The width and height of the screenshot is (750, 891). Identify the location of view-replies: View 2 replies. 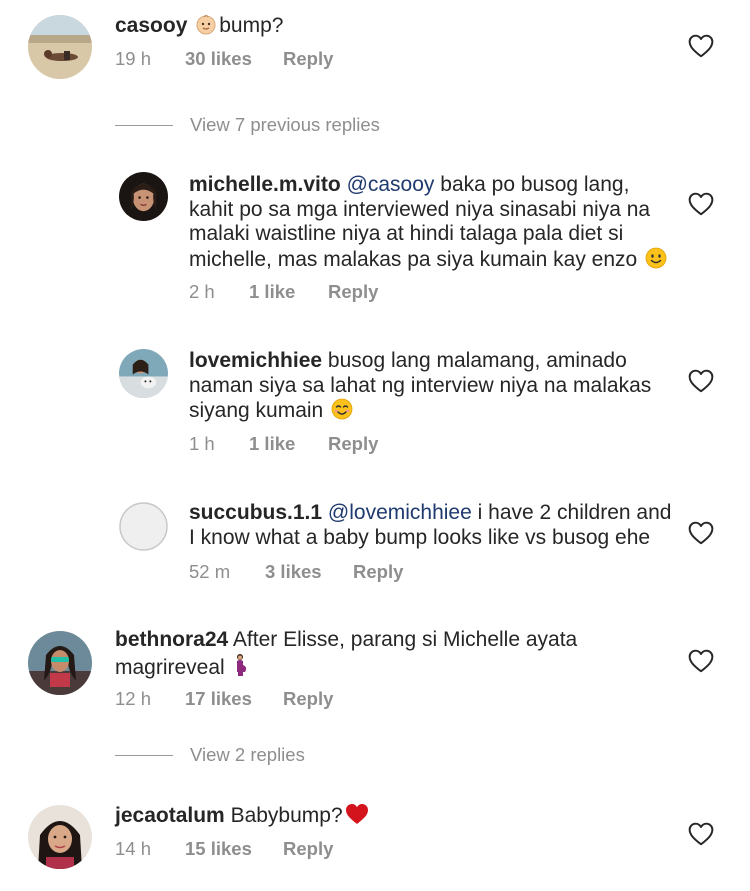
(210, 755).